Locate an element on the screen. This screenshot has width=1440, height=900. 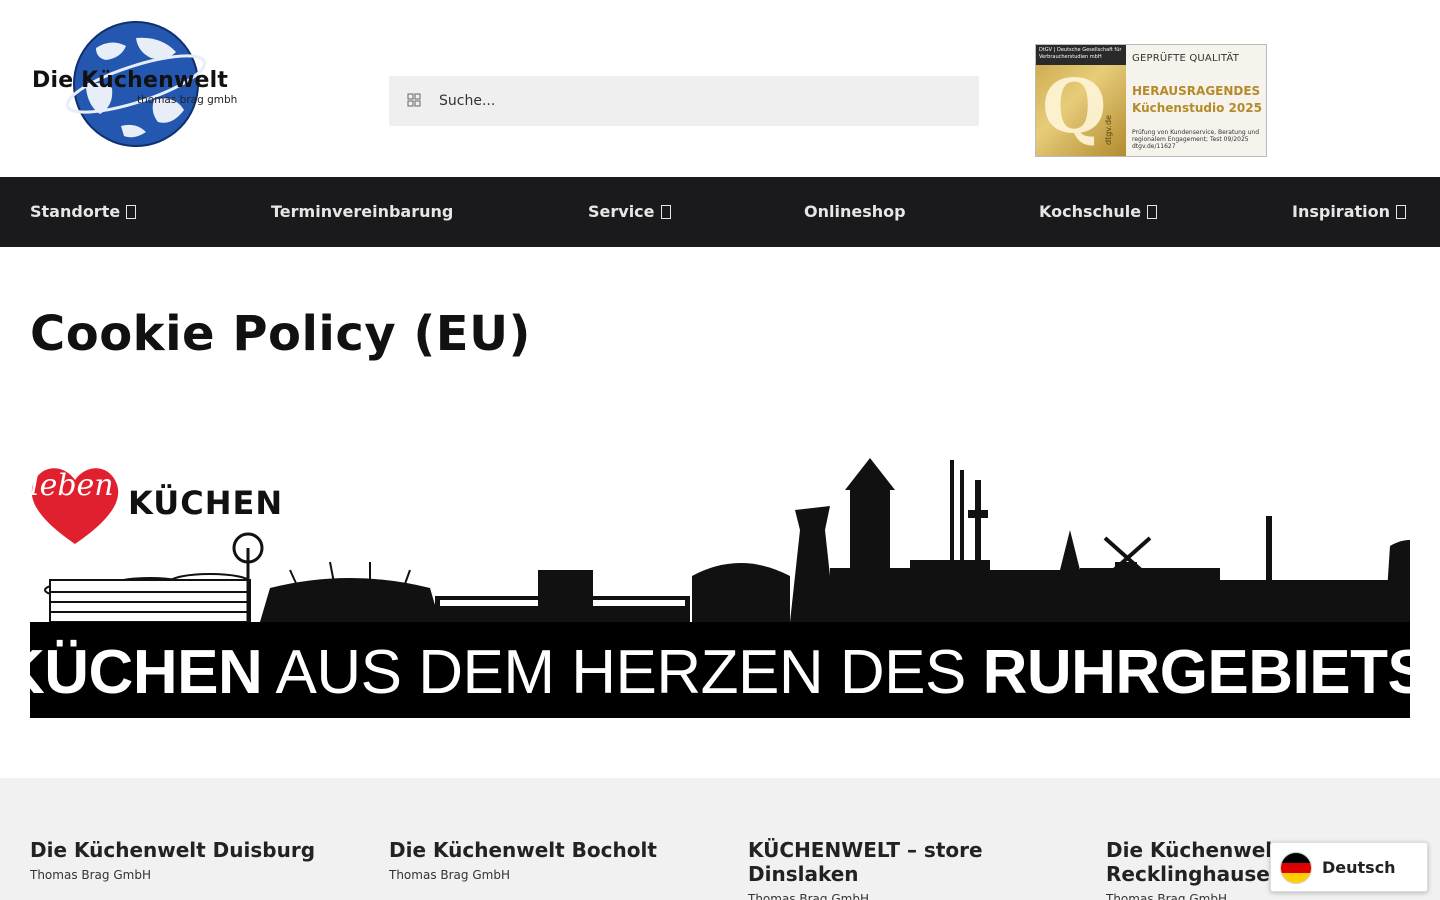
site-logo: Die Küchenwelt thomas brag gmbh is located at coordinates (140, 85).